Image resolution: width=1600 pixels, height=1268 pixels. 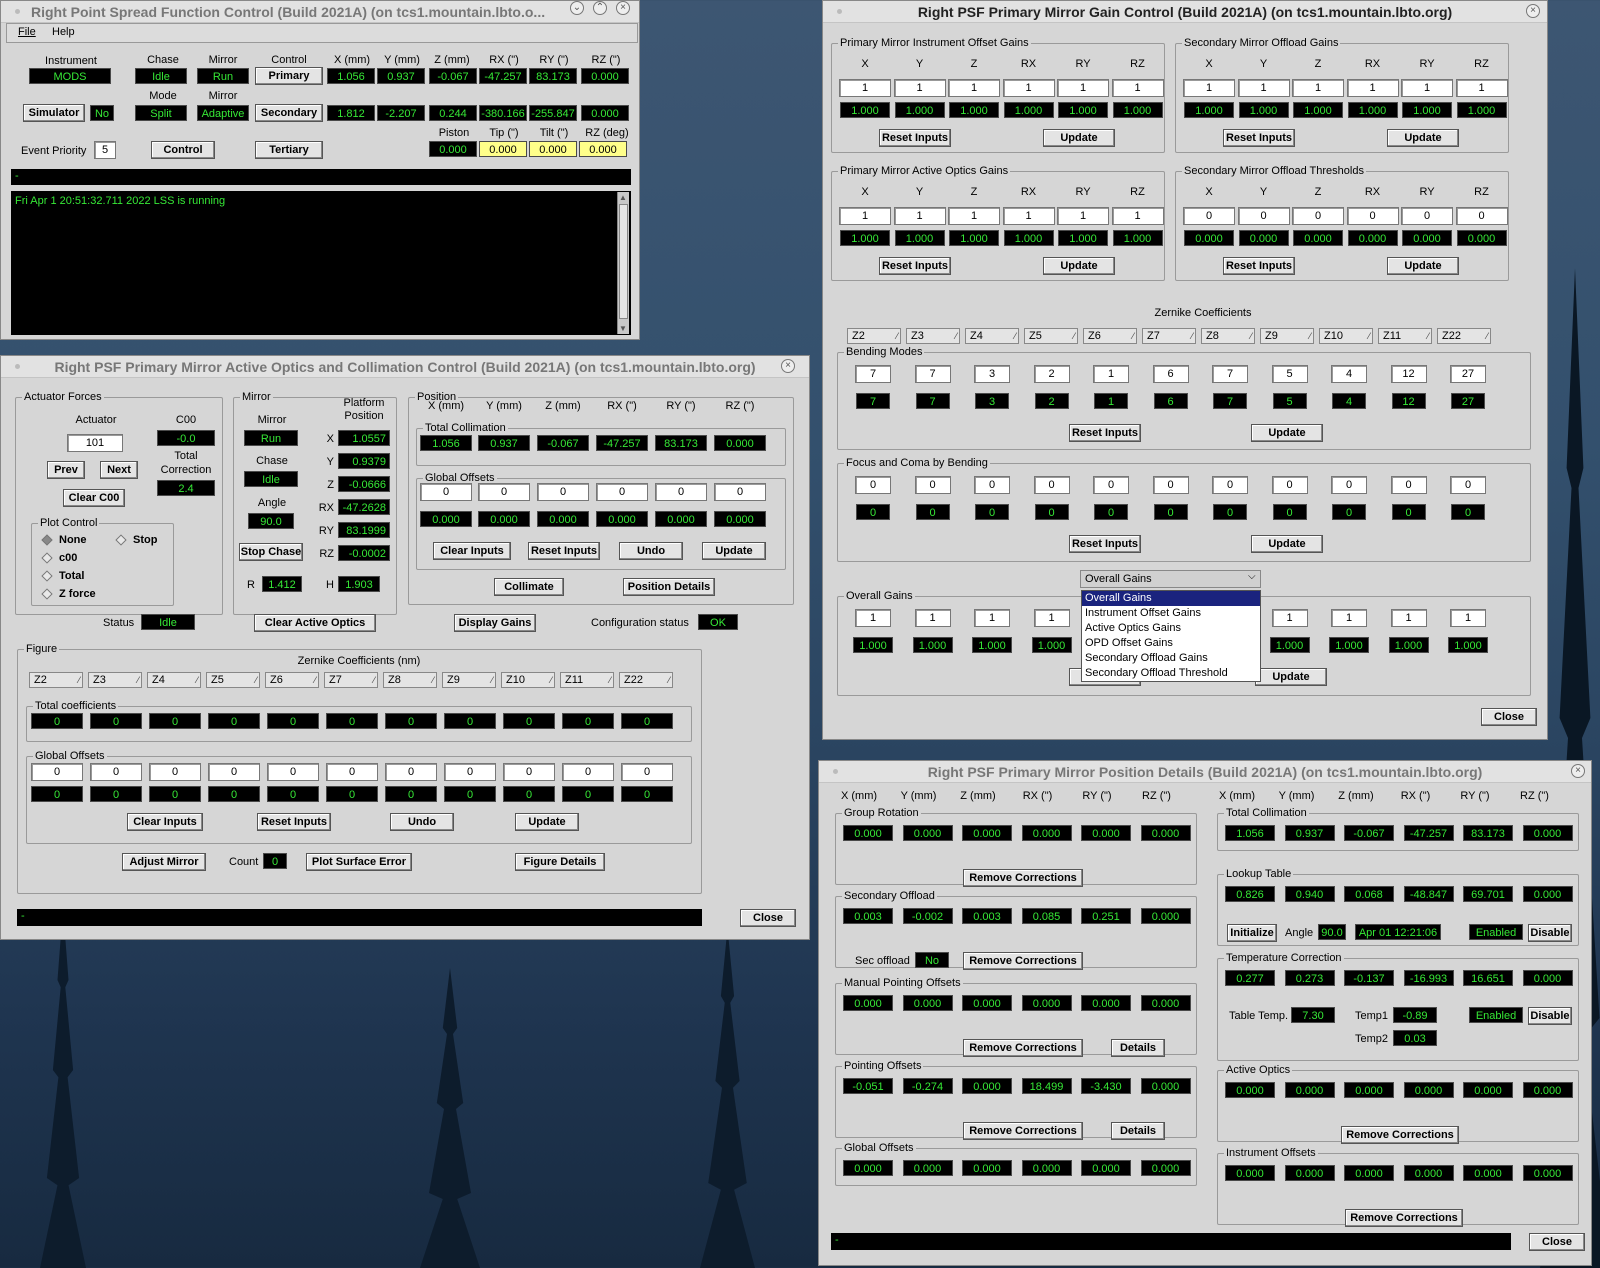 I want to click on plot-surface-error-button: Plot Surface Error, so click(x=359, y=862).